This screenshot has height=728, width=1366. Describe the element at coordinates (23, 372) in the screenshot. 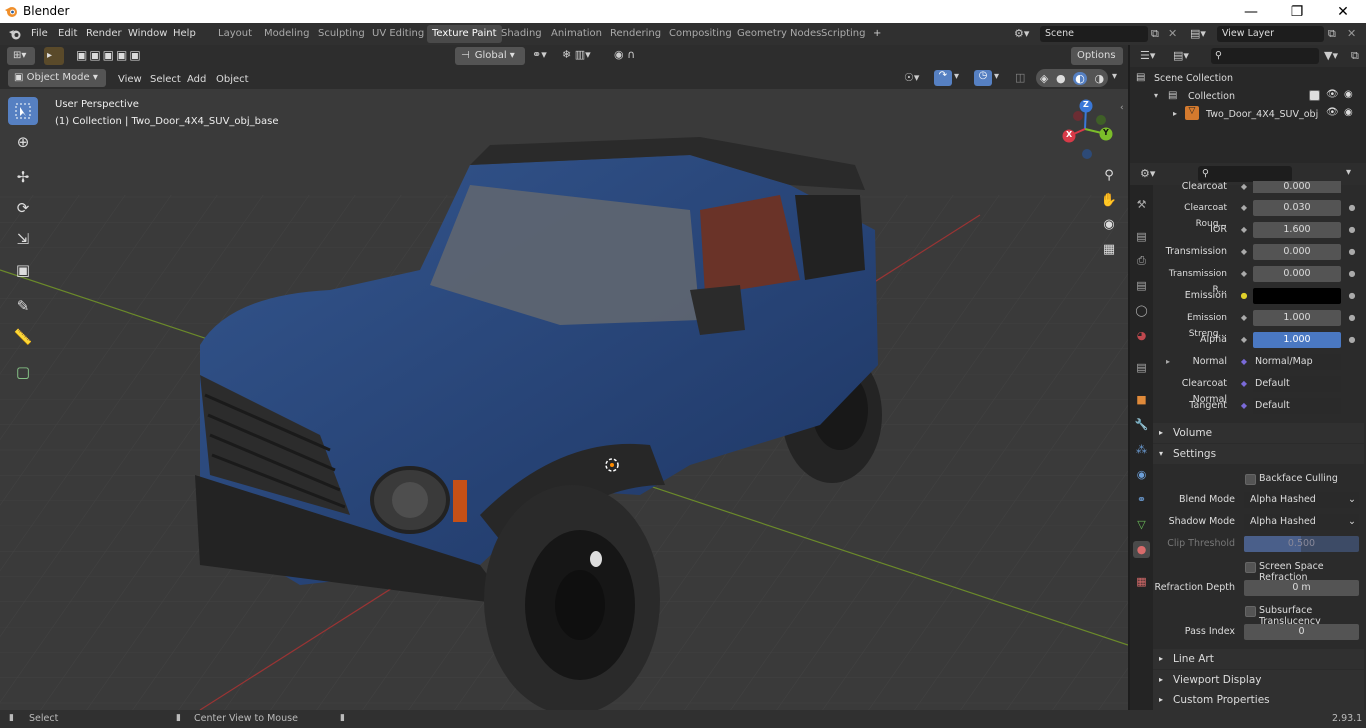

I see `add-cube-tool: ▢` at that location.